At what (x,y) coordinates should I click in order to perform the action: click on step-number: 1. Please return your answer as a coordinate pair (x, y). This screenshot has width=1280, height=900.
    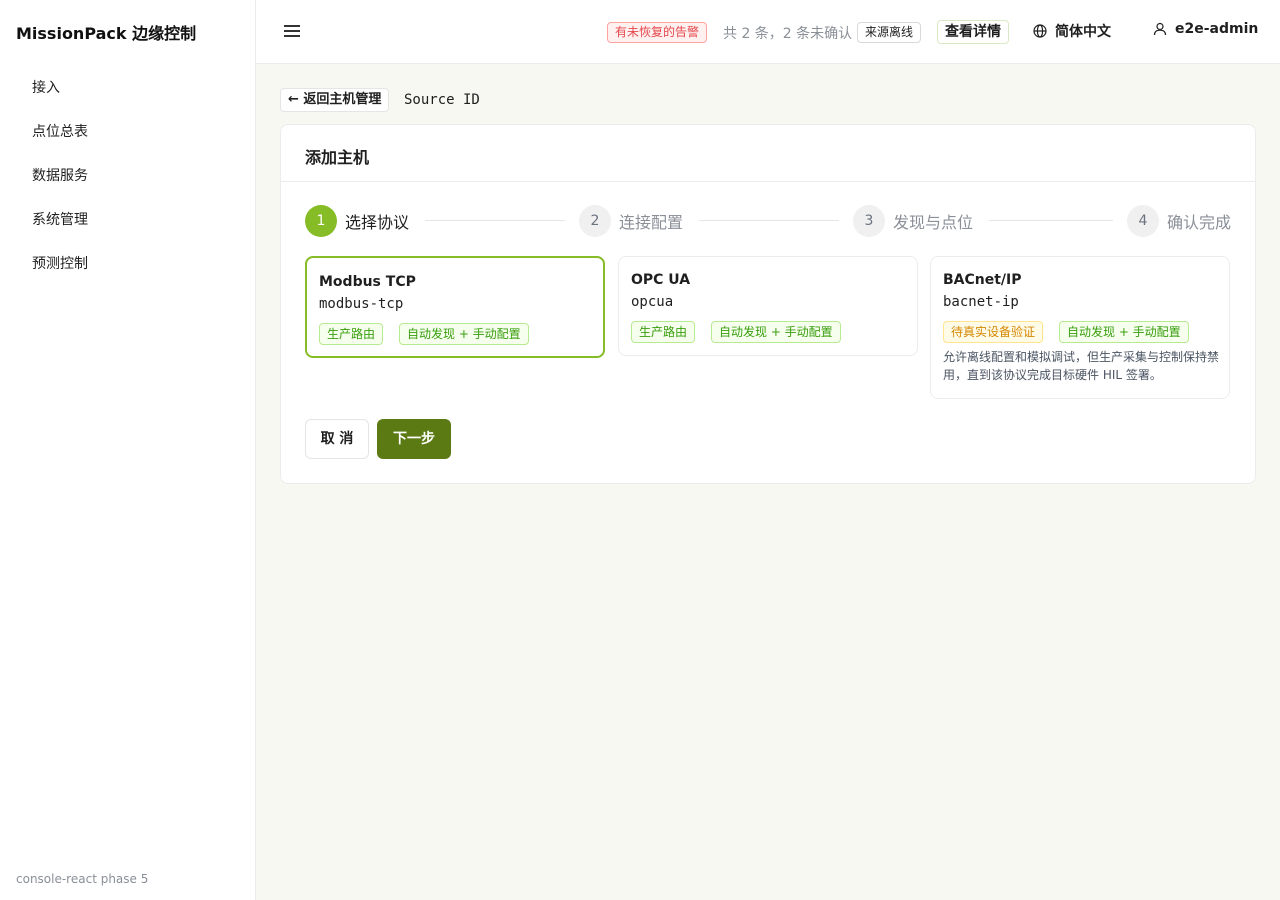
    Looking at the image, I should click on (321, 221).